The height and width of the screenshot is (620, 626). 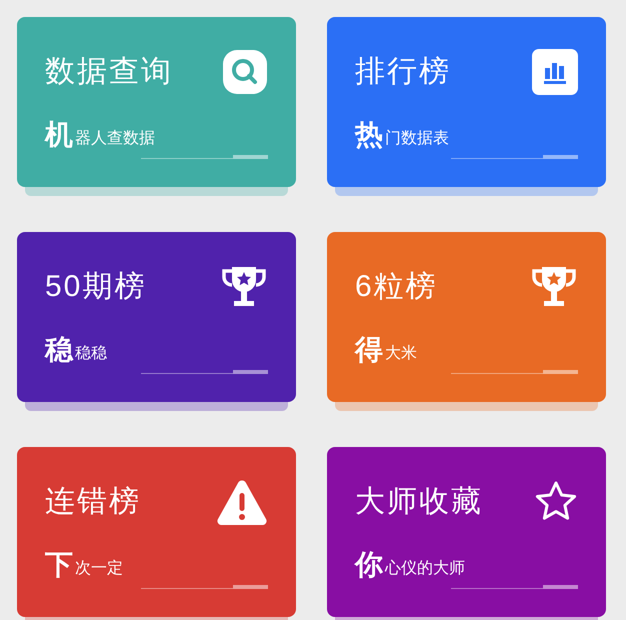 I want to click on card-title: 连错榜, so click(x=93, y=502).